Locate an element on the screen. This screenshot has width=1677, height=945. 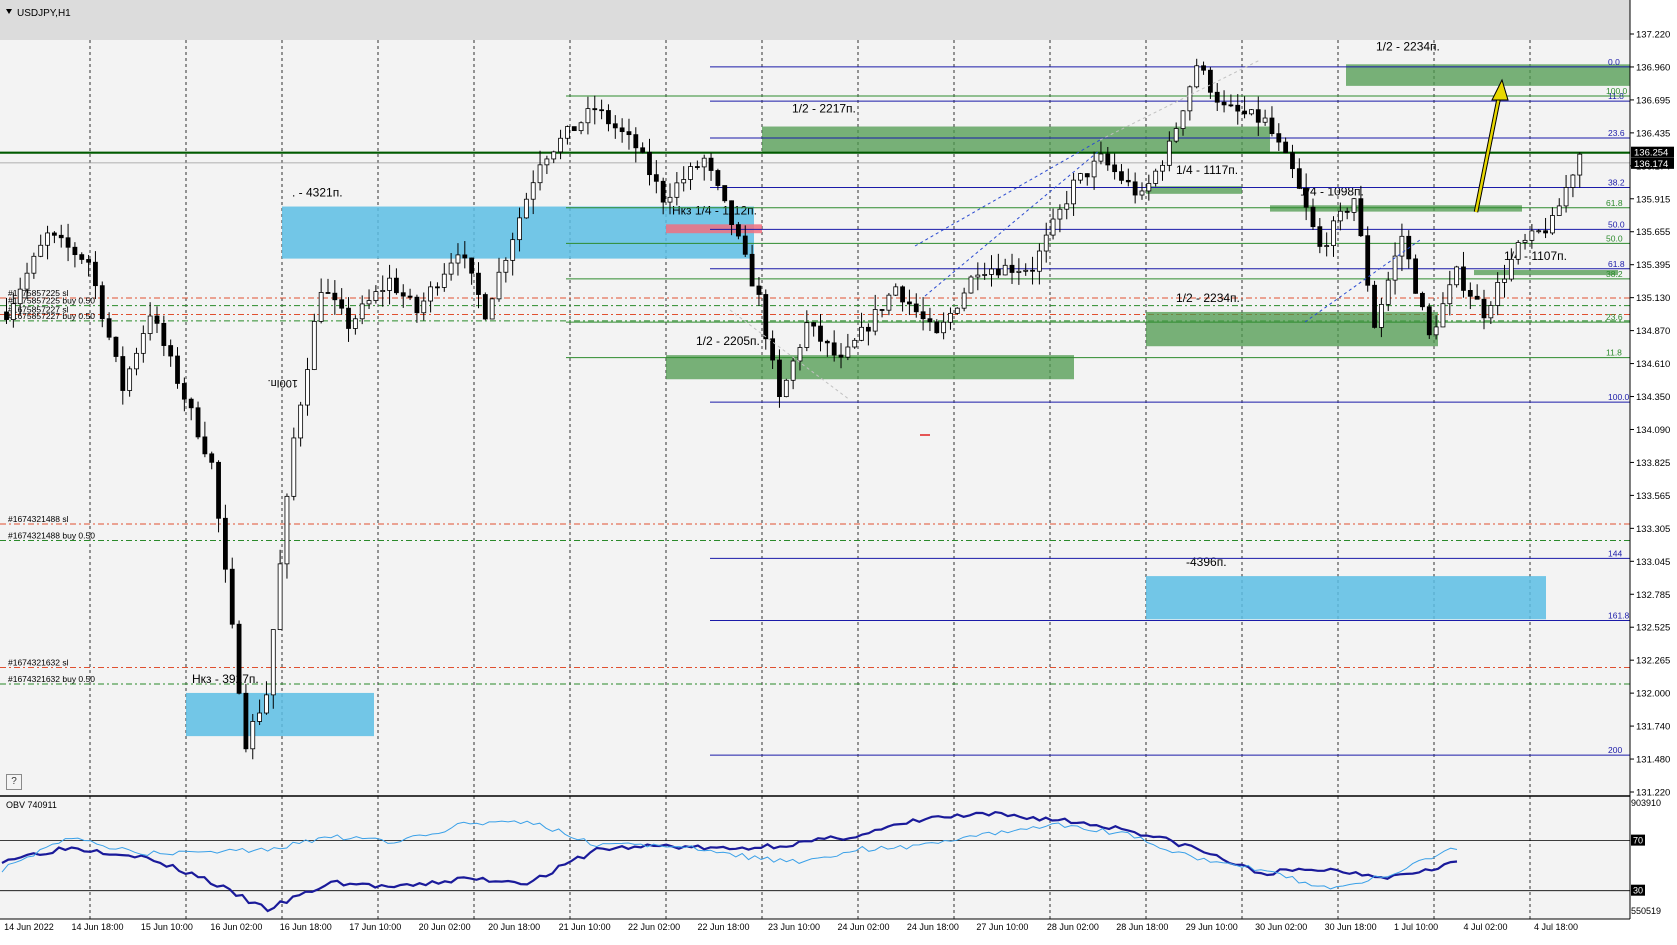
help-button: ? is located at coordinates (14, 782).